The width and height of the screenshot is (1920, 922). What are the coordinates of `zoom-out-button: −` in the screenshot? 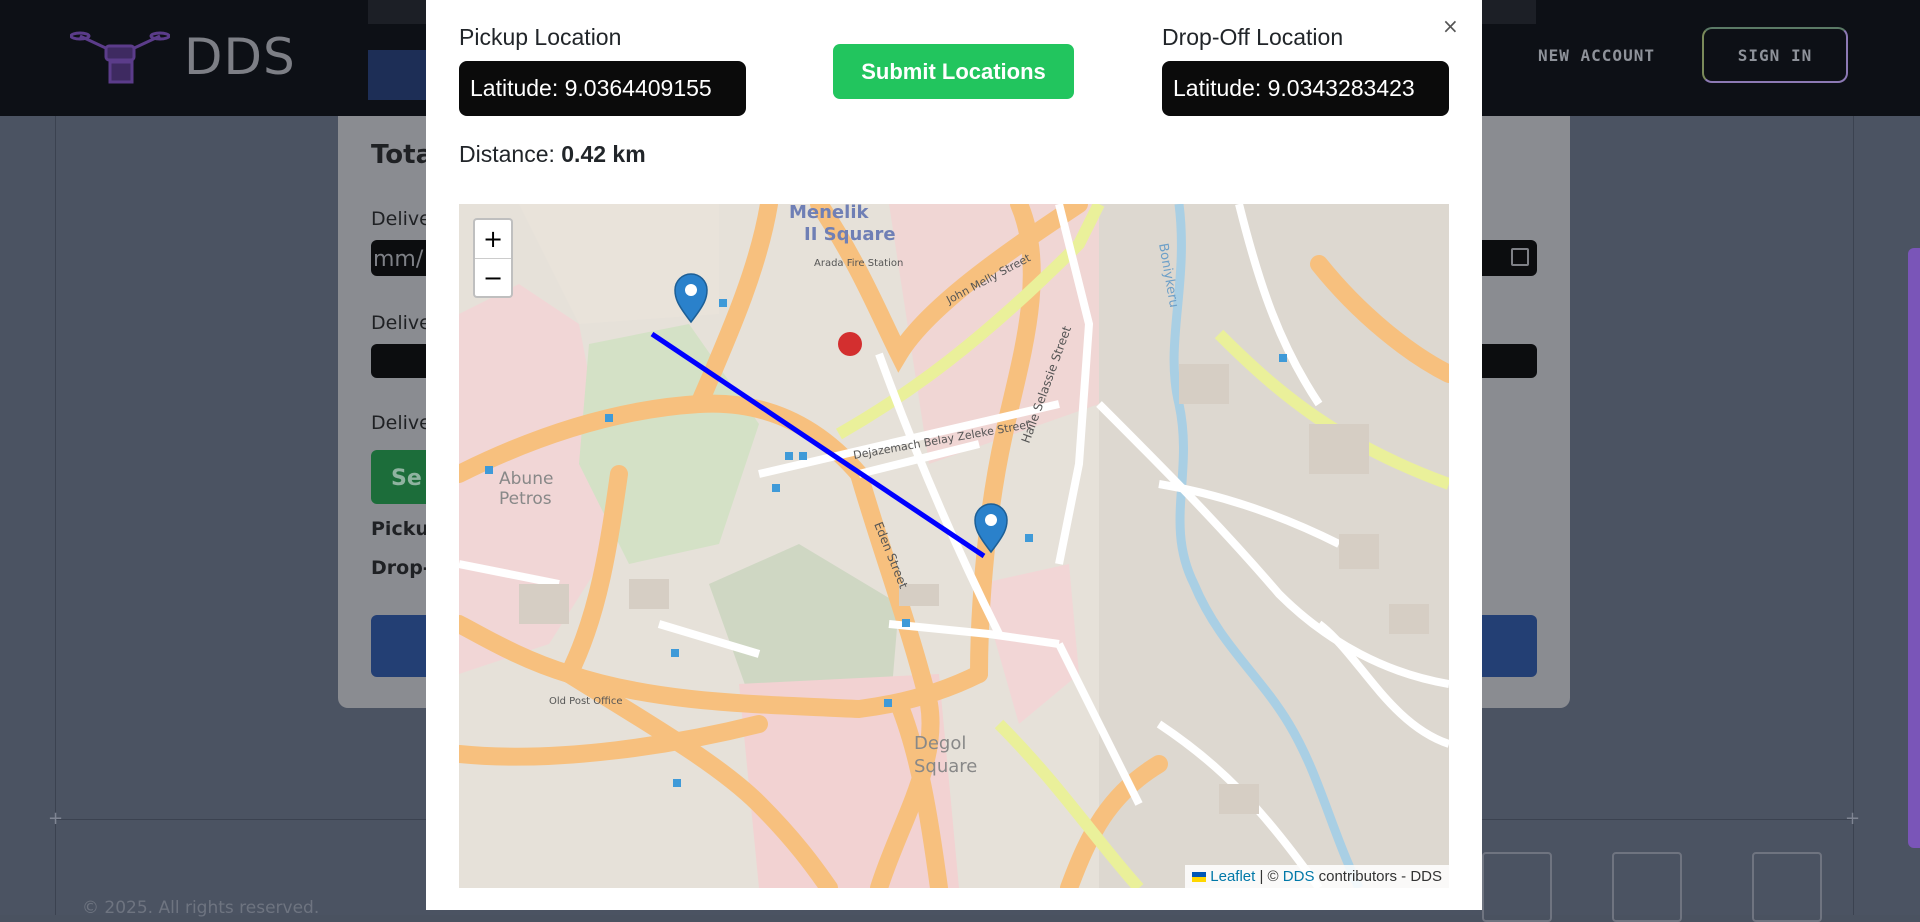 It's located at (493, 278).